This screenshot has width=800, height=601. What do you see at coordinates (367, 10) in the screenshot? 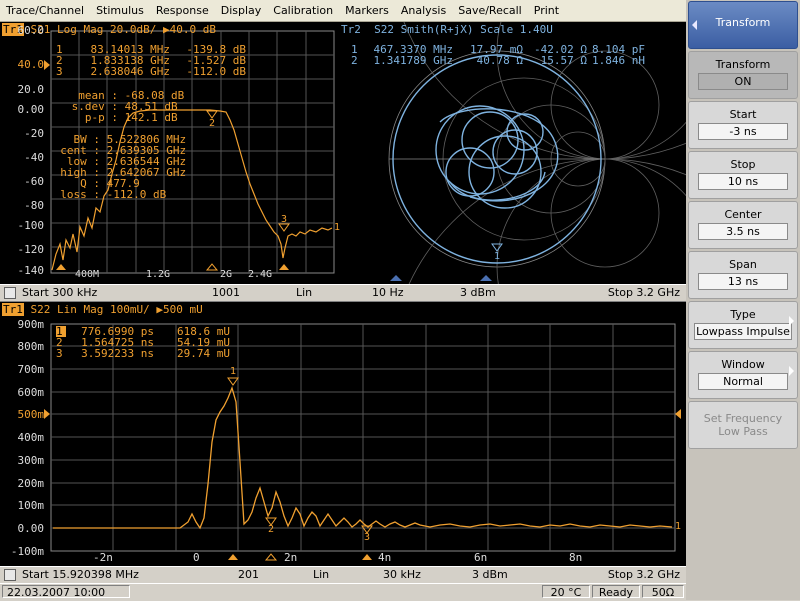
I see `menu-markers: Markers` at bounding box center [367, 10].